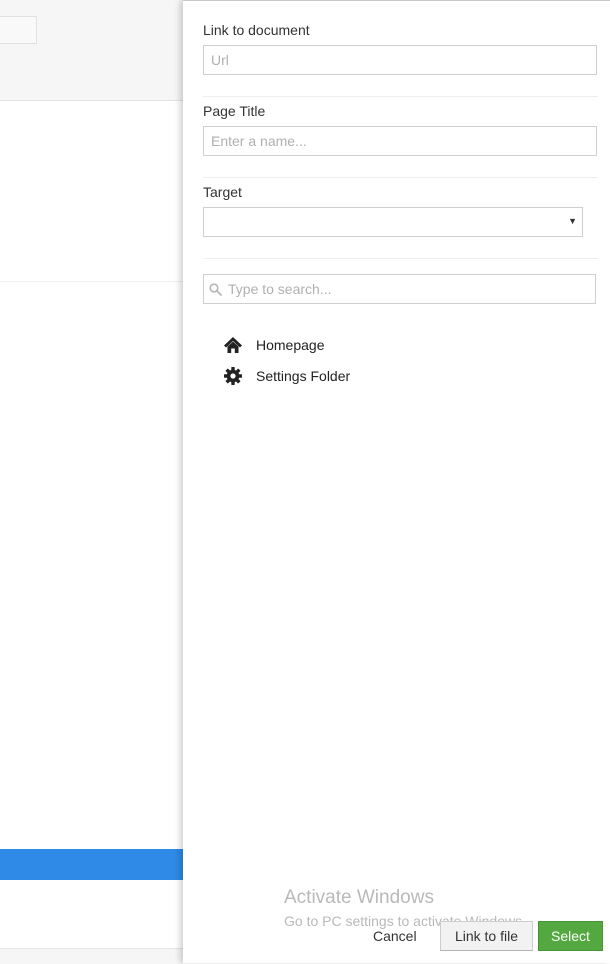 The width and height of the screenshot is (610, 964). What do you see at coordinates (408, 289) in the screenshot?
I see `search-input` at bounding box center [408, 289].